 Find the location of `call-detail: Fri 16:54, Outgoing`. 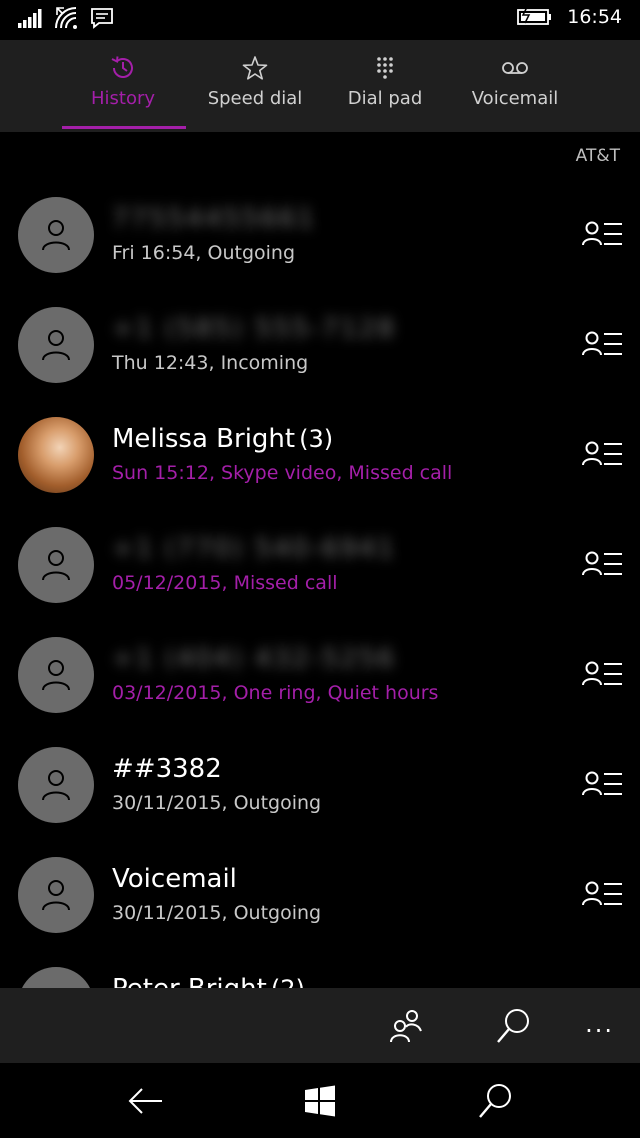

call-detail: Fri 16:54, Outgoing is located at coordinates (204, 253).